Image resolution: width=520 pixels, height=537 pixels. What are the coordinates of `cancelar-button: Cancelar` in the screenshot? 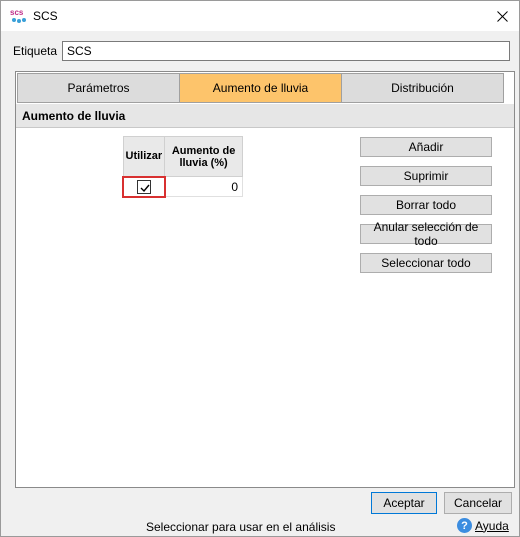 It's located at (478, 503).